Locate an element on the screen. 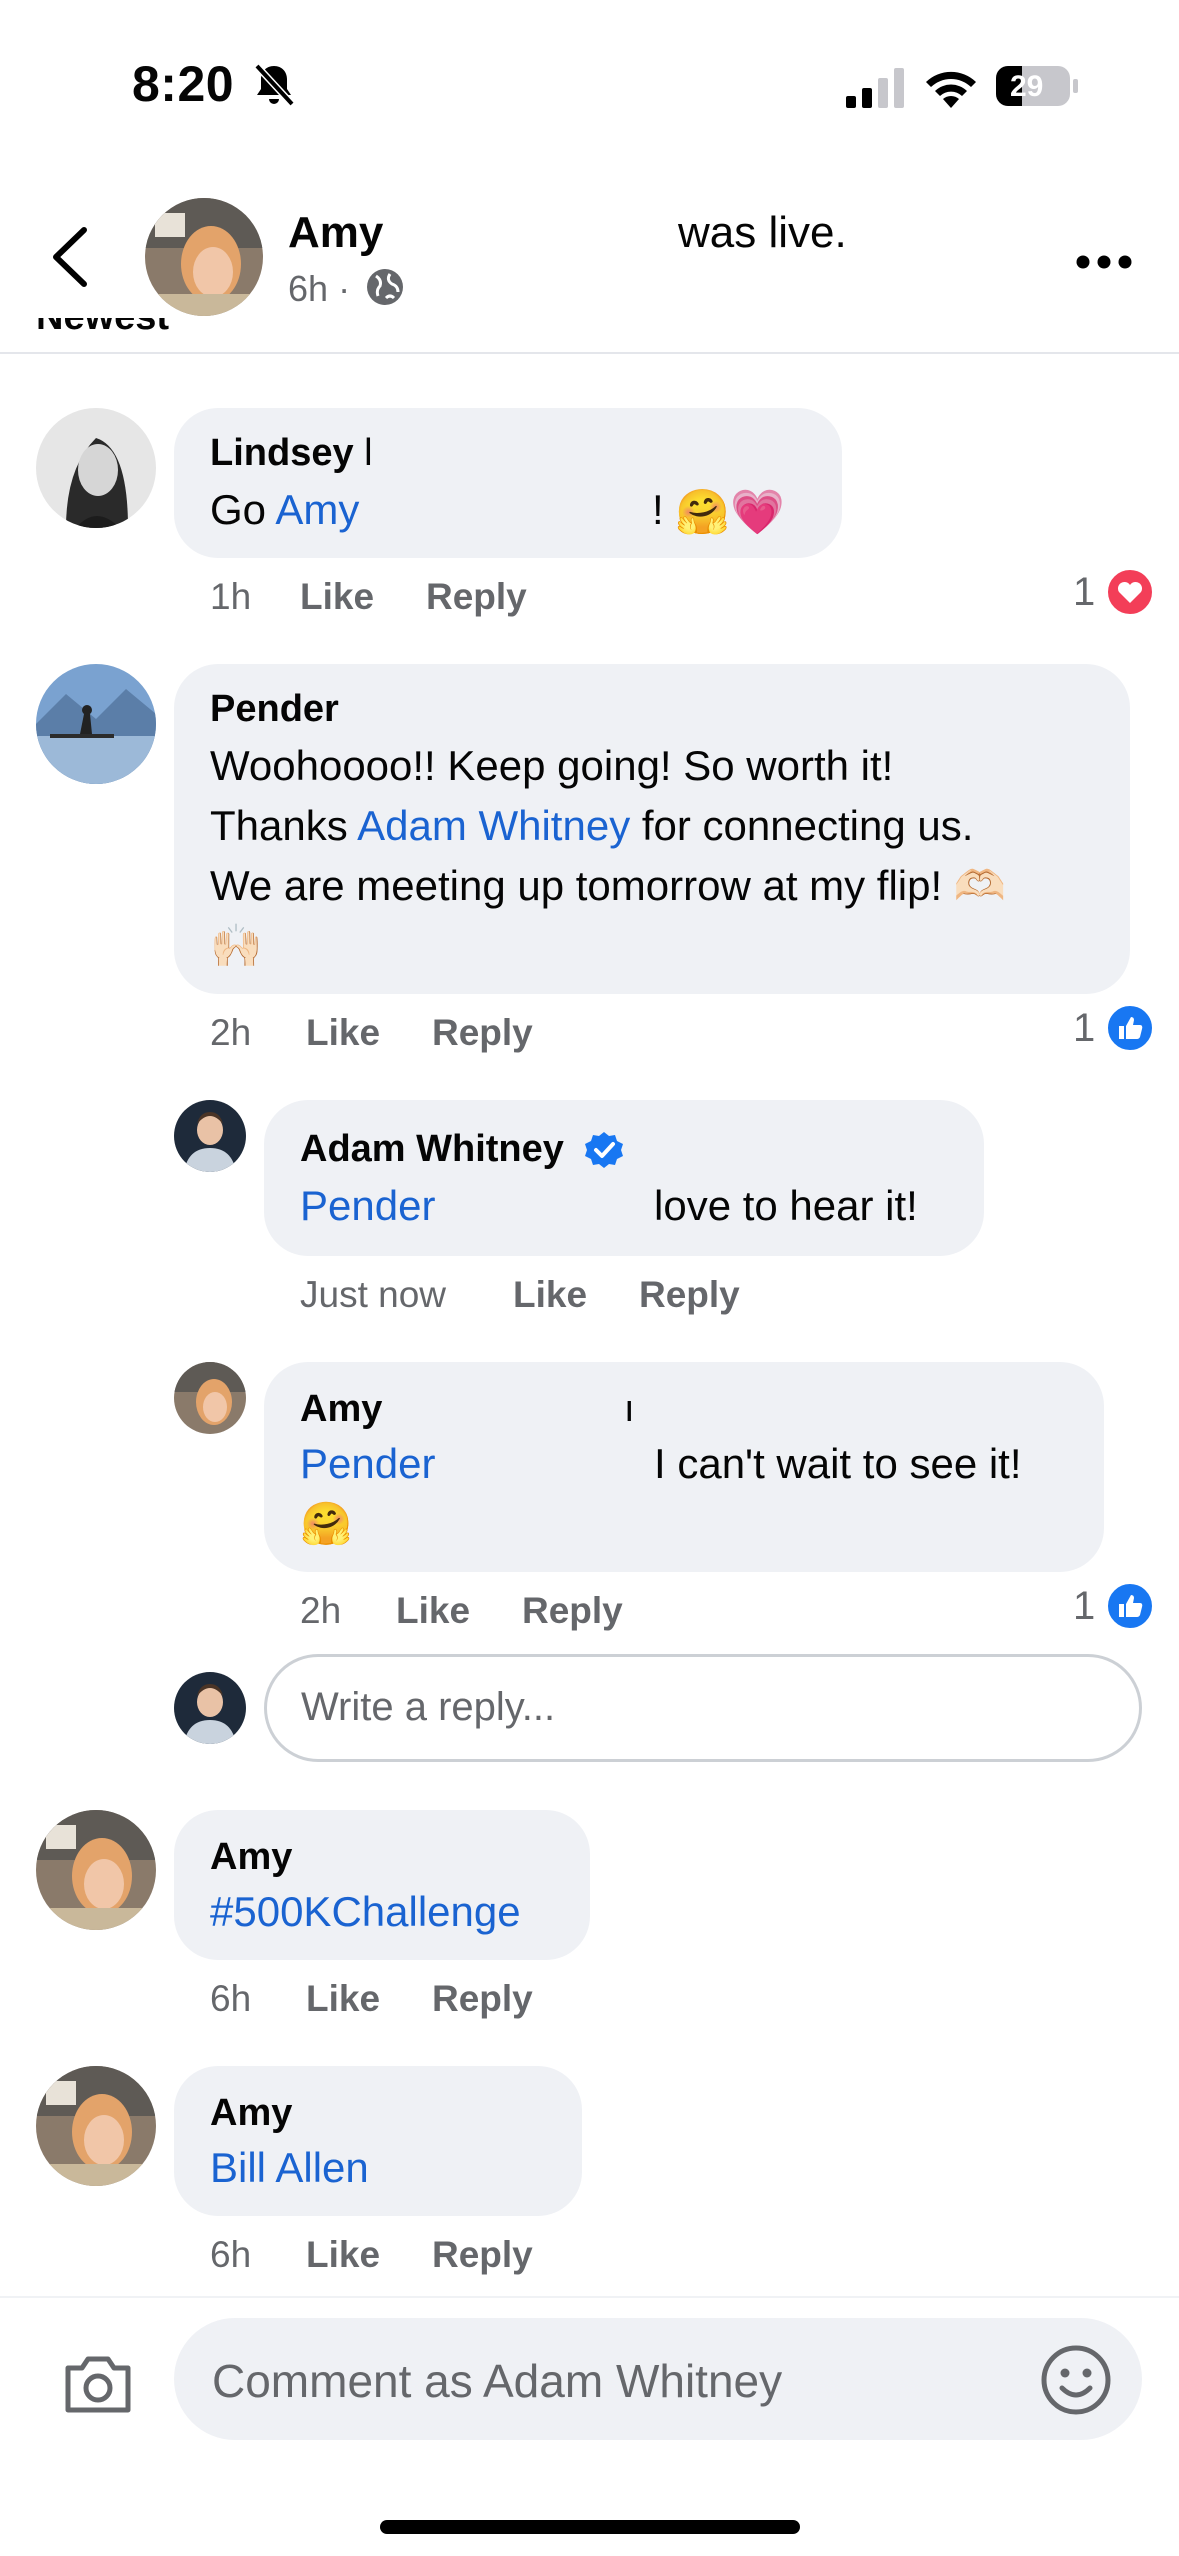 This screenshot has height=2556, width=1179. reply-author-name-trail: ı is located at coordinates (629, 1409).